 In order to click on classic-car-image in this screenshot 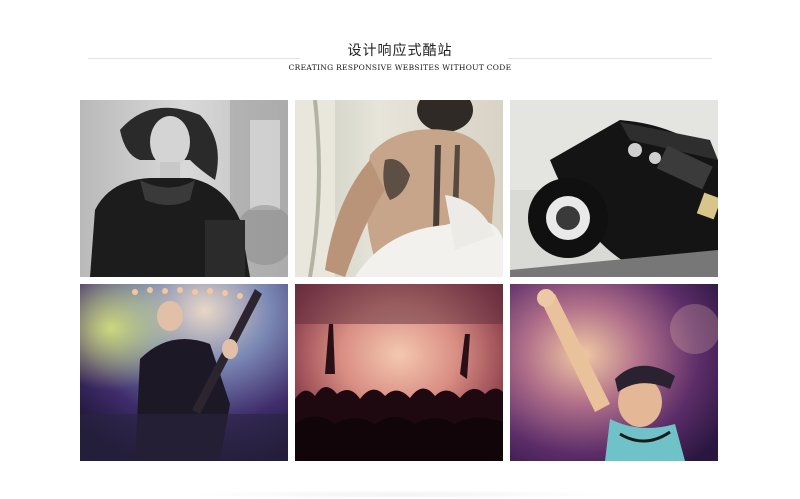, I will do `click(614, 188)`.